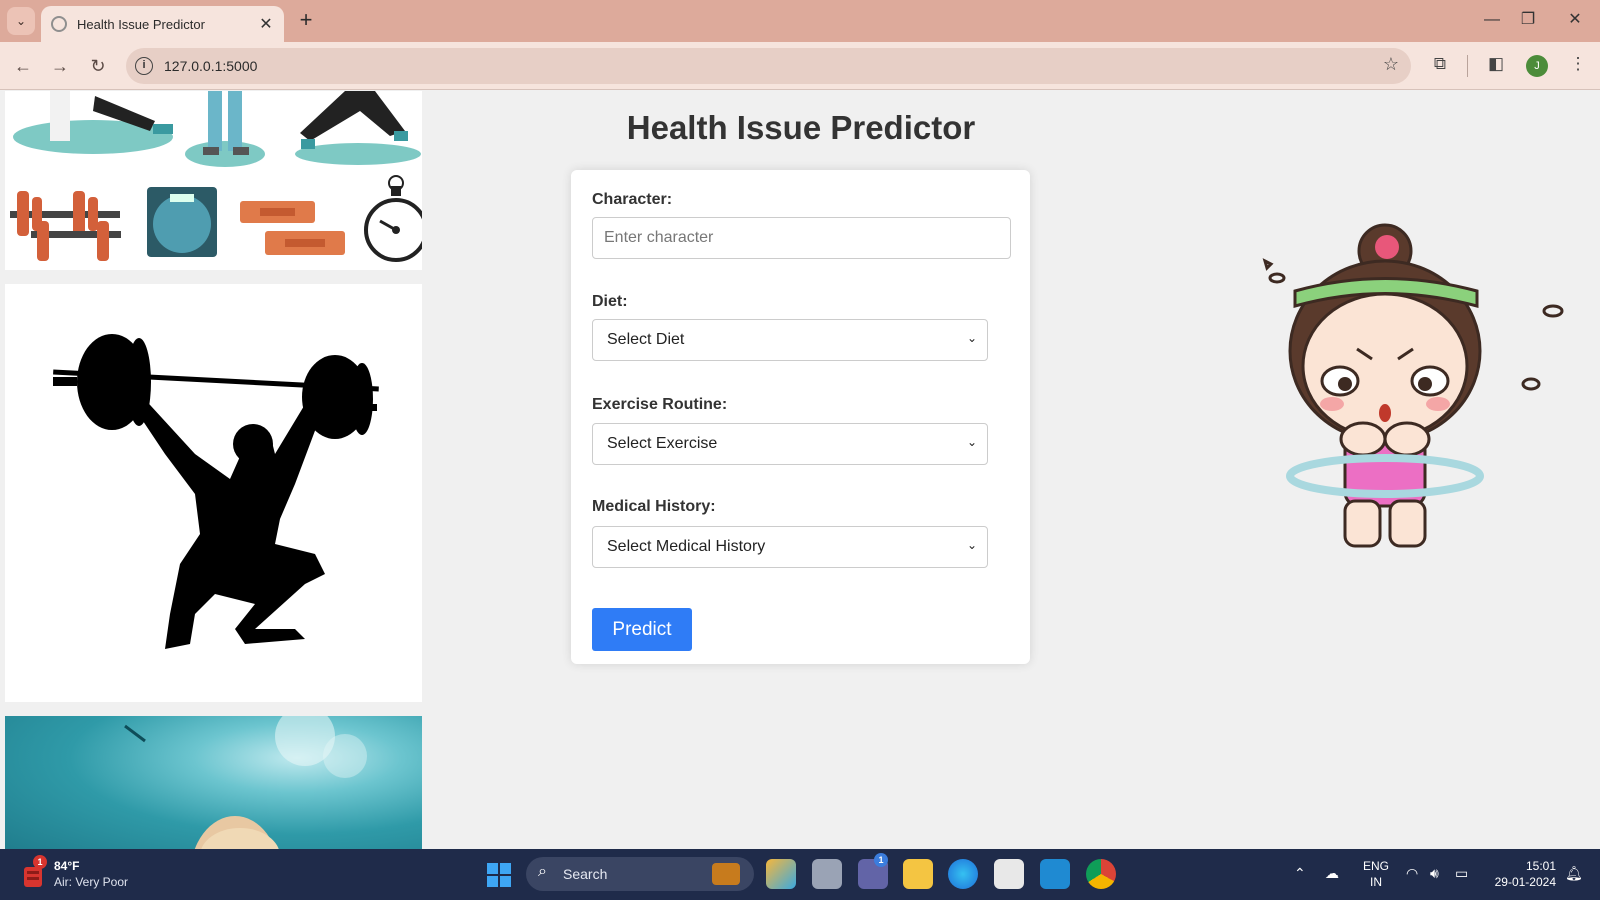 The width and height of the screenshot is (1600, 900). Describe the element at coordinates (918, 874) in the screenshot. I see `file-explorer-icon` at that location.